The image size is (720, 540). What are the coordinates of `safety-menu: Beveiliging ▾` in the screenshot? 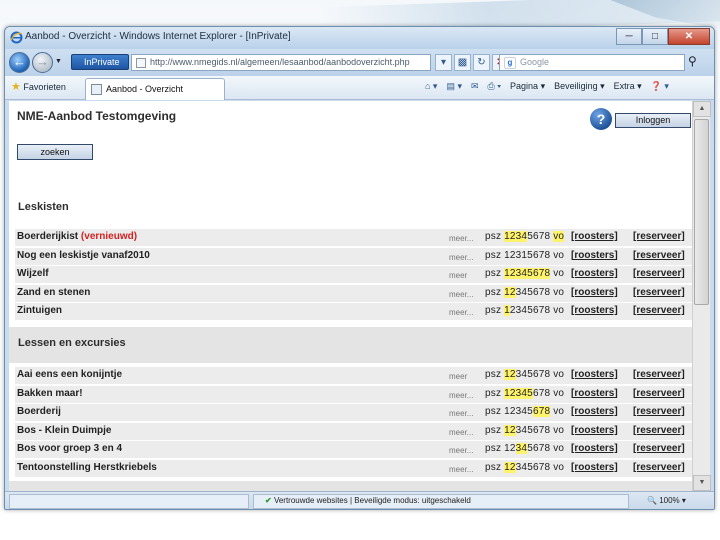 It's located at (579, 86).